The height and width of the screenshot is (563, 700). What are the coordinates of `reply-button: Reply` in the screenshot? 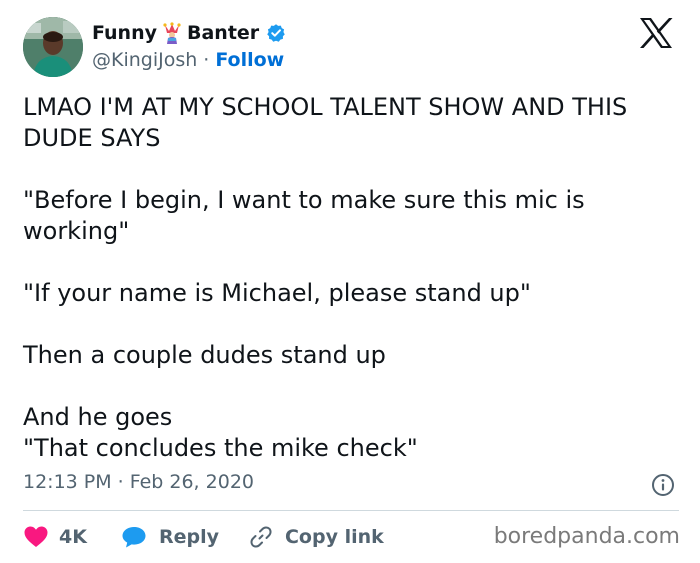 It's located at (170, 537).